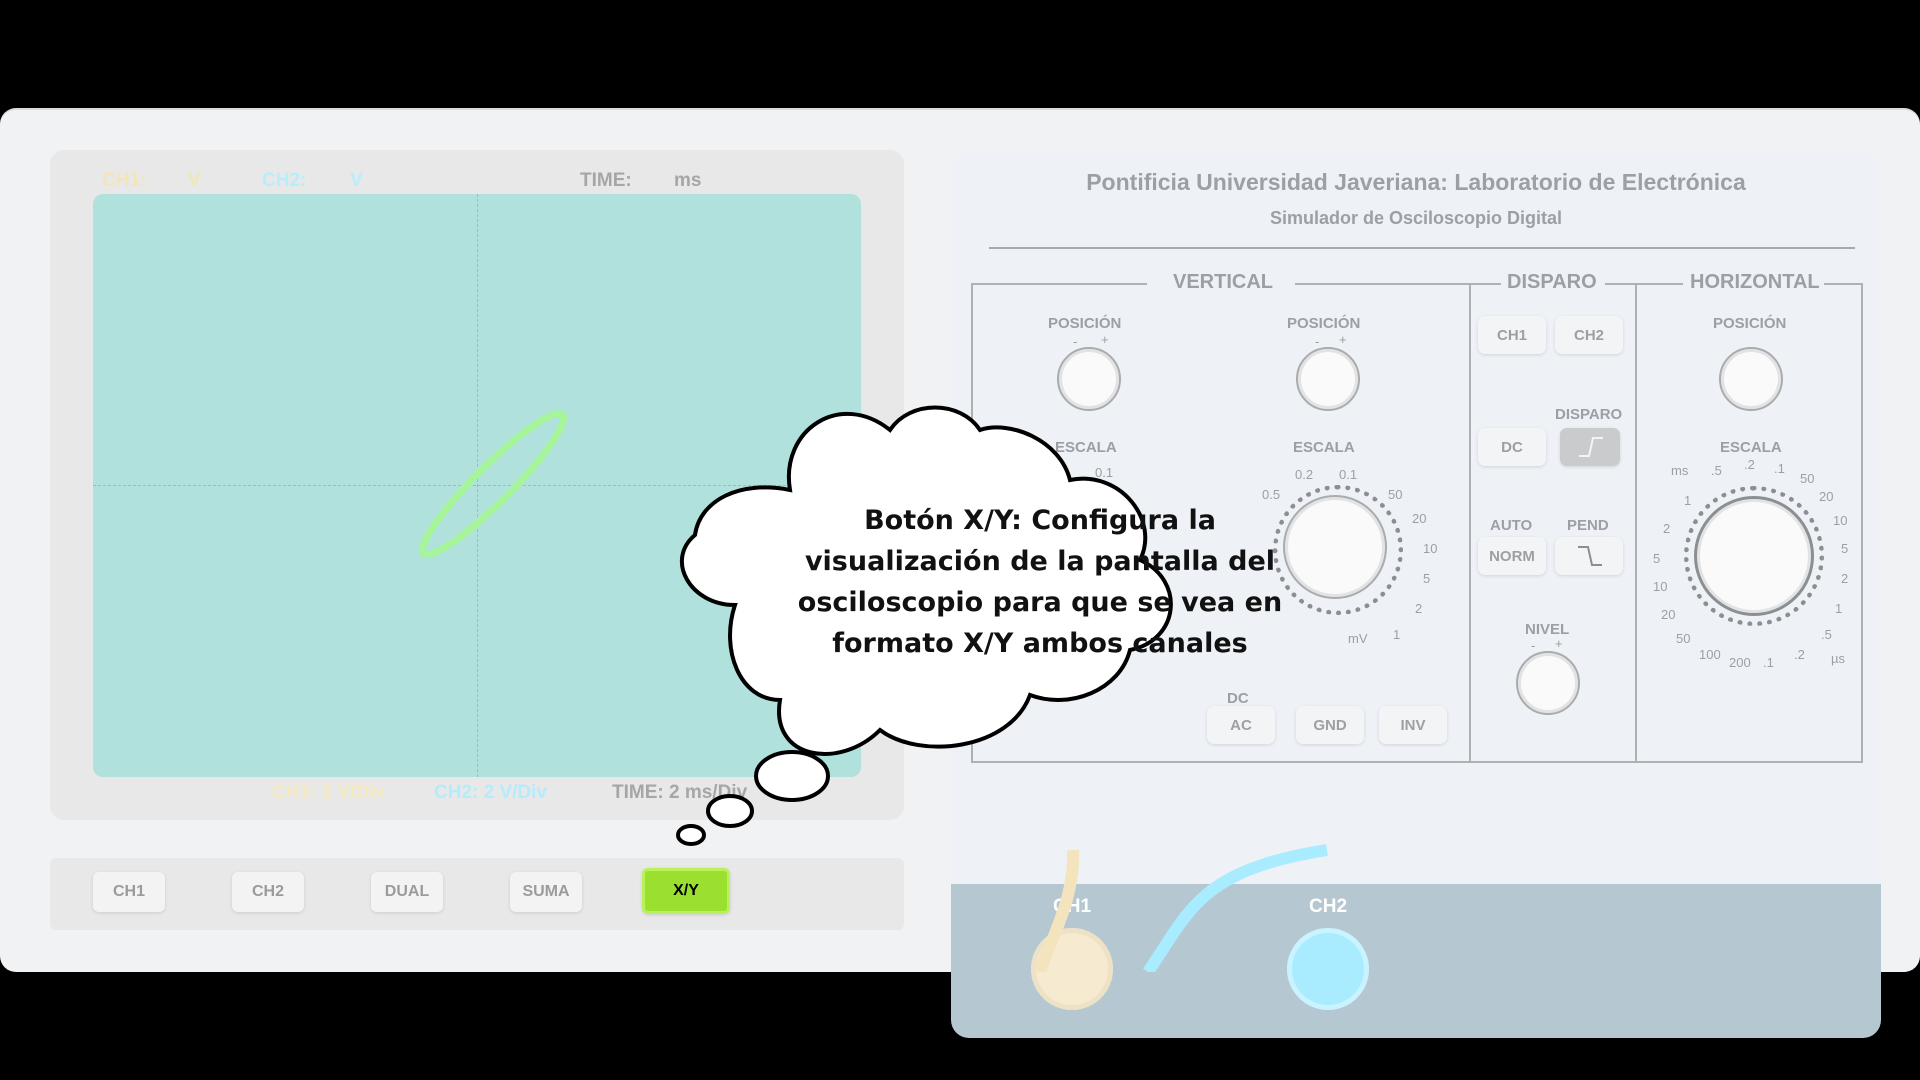  What do you see at coordinates (730, 811) in the screenshot?
I see `cloud-bubble-medium` at bounding box center [730, 811].